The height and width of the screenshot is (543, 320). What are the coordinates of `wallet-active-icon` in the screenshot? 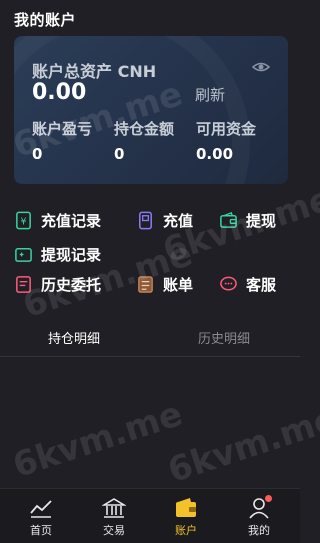 It's located at (186, 507).